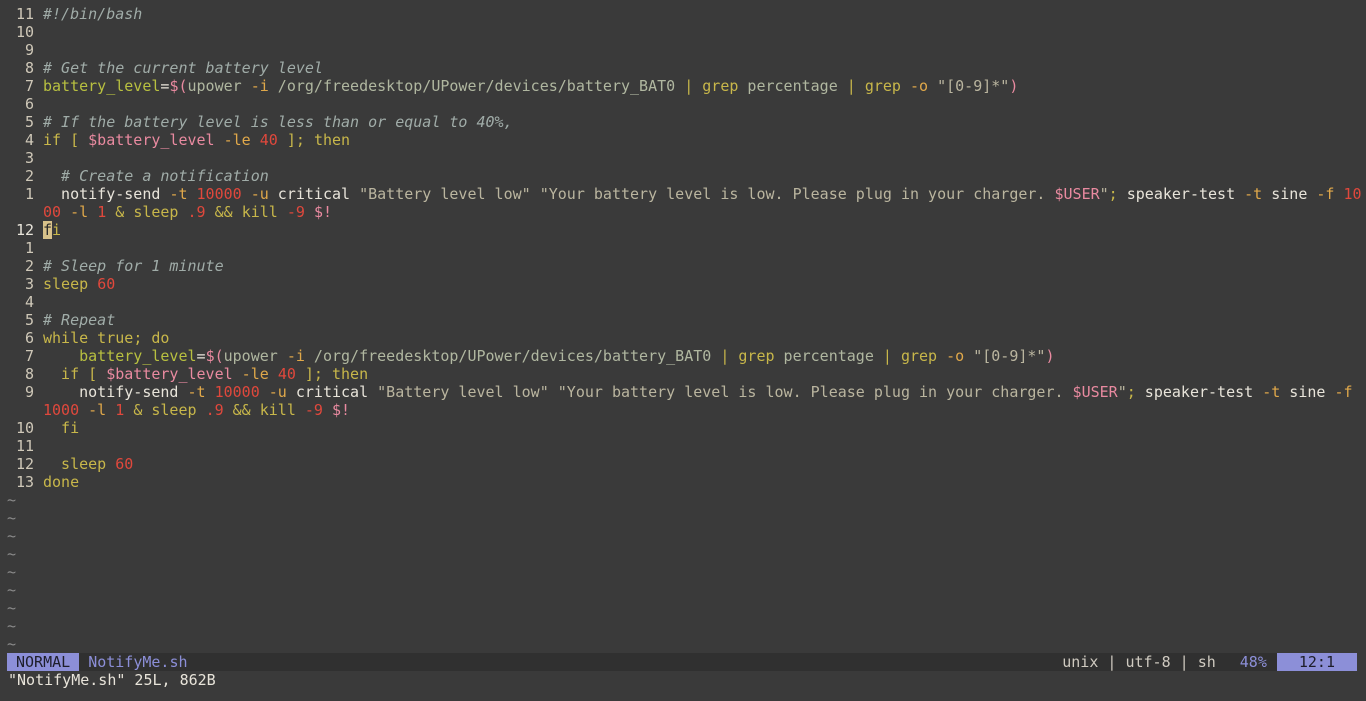  Describe the element at coordinates (792, 86) in the screenshot. I see `code-token: percentage` at that location.